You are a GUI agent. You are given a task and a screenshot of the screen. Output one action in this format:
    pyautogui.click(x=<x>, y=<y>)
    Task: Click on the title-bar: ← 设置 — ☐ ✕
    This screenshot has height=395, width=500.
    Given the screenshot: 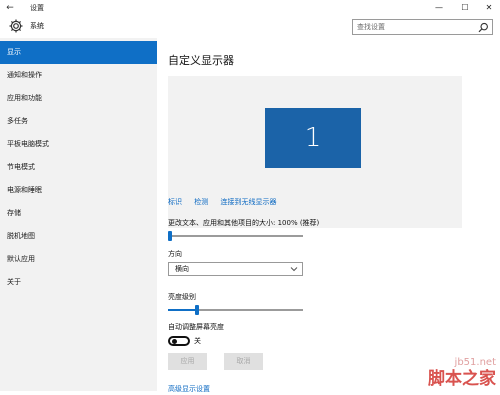 What is the action you would take?
    pyautogui.click(x=250, y=8)
    